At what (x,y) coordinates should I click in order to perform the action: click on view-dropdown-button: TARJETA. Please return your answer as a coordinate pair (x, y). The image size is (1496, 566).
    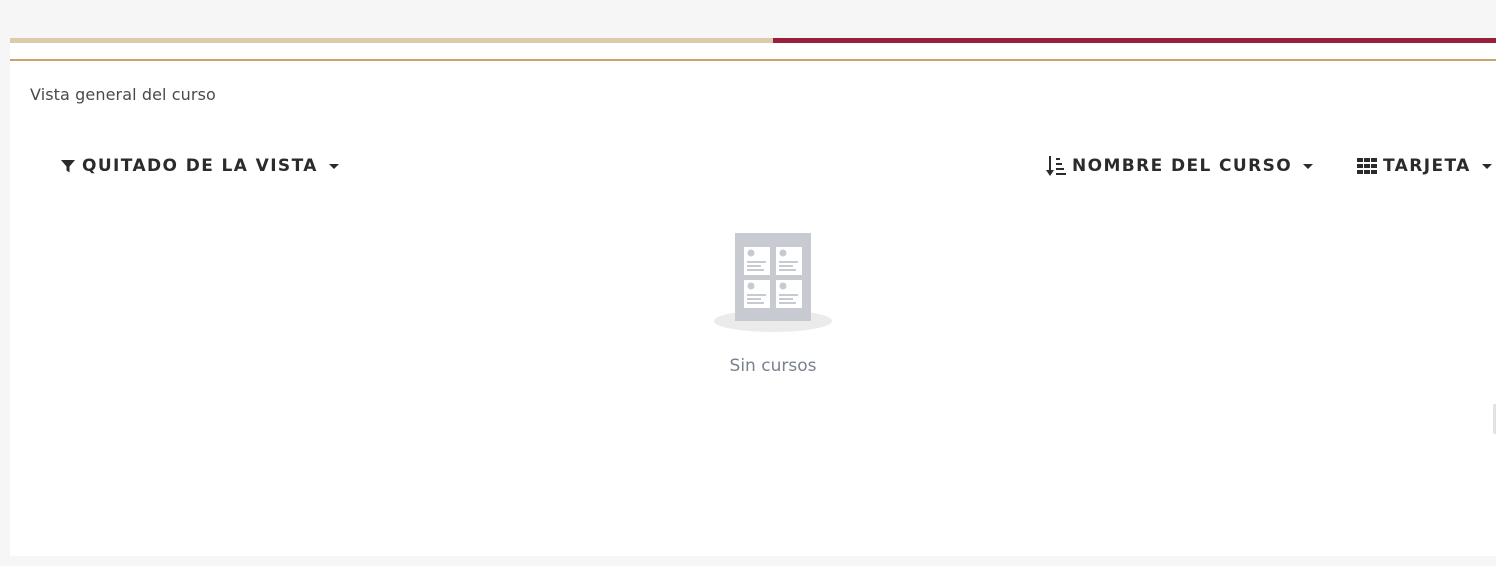
    Looking at the image, I should click on (1424, 166).